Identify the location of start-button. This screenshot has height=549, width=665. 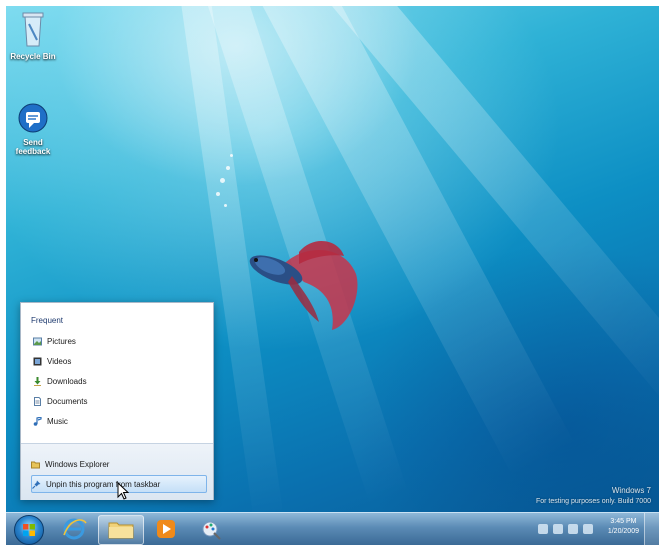
(29, 530).